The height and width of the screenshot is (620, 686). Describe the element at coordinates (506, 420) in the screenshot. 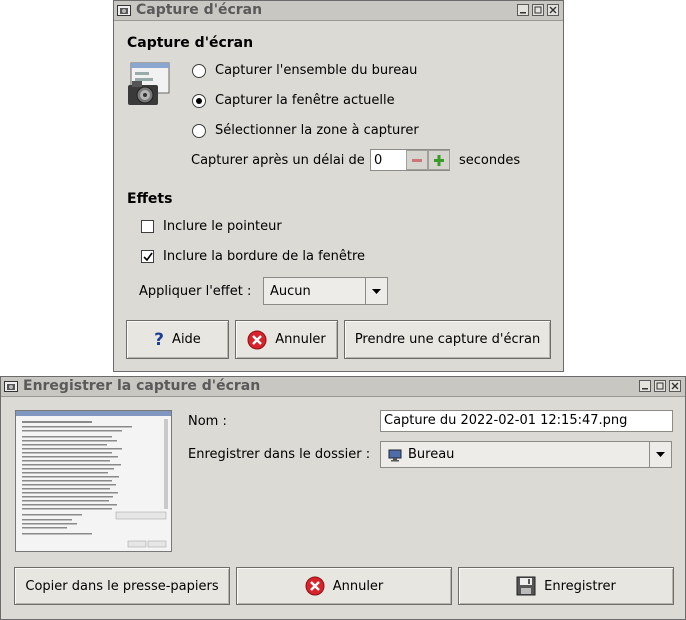

I see `filename-value: Capture du 2022-02-01 12:15:47.png` at that location.